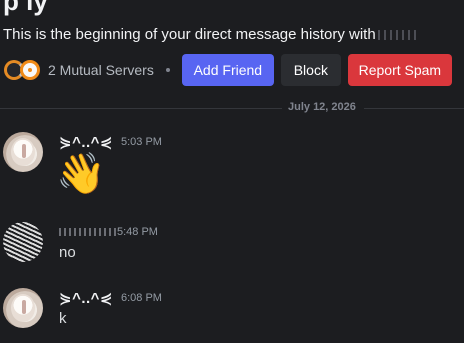  Describe the element at coordinates (232, 107) in the screenshot. I see `date-divider: July 12, 2026` at that location.